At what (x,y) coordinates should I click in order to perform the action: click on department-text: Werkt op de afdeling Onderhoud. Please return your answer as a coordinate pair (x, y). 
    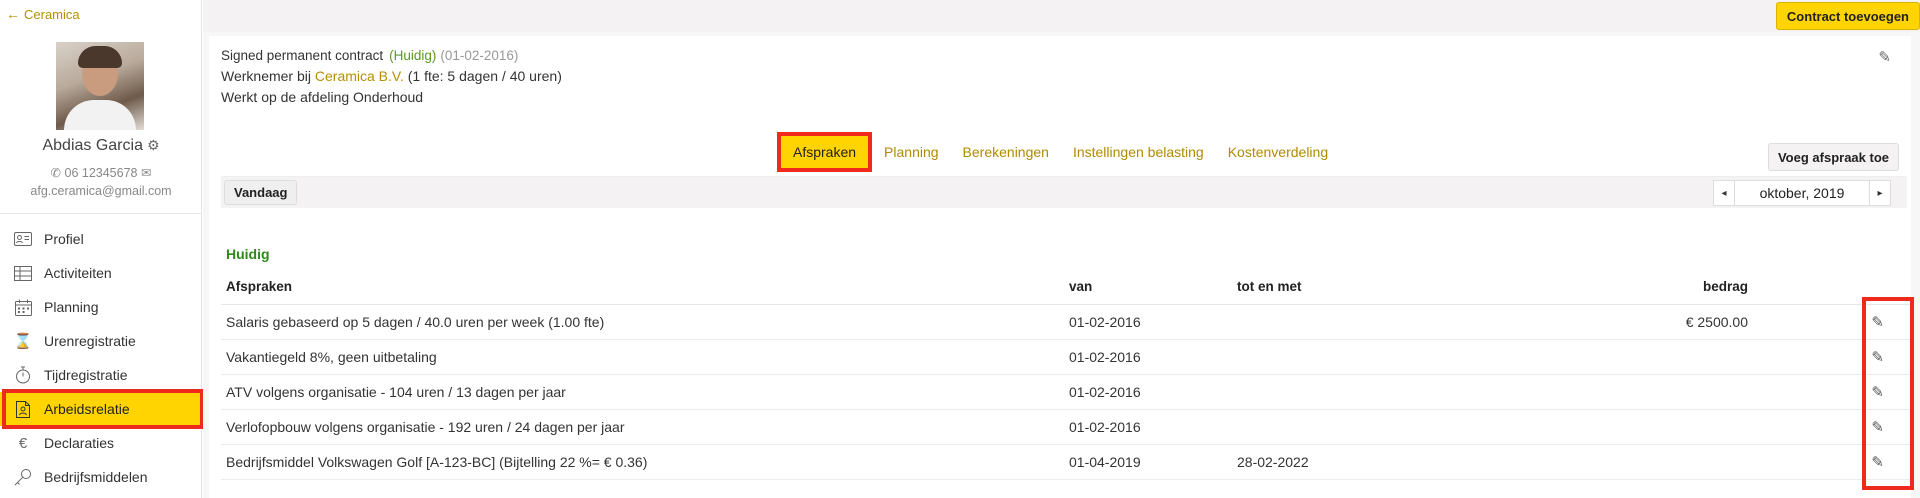
    Looking at the image, I should click on (322, 97).